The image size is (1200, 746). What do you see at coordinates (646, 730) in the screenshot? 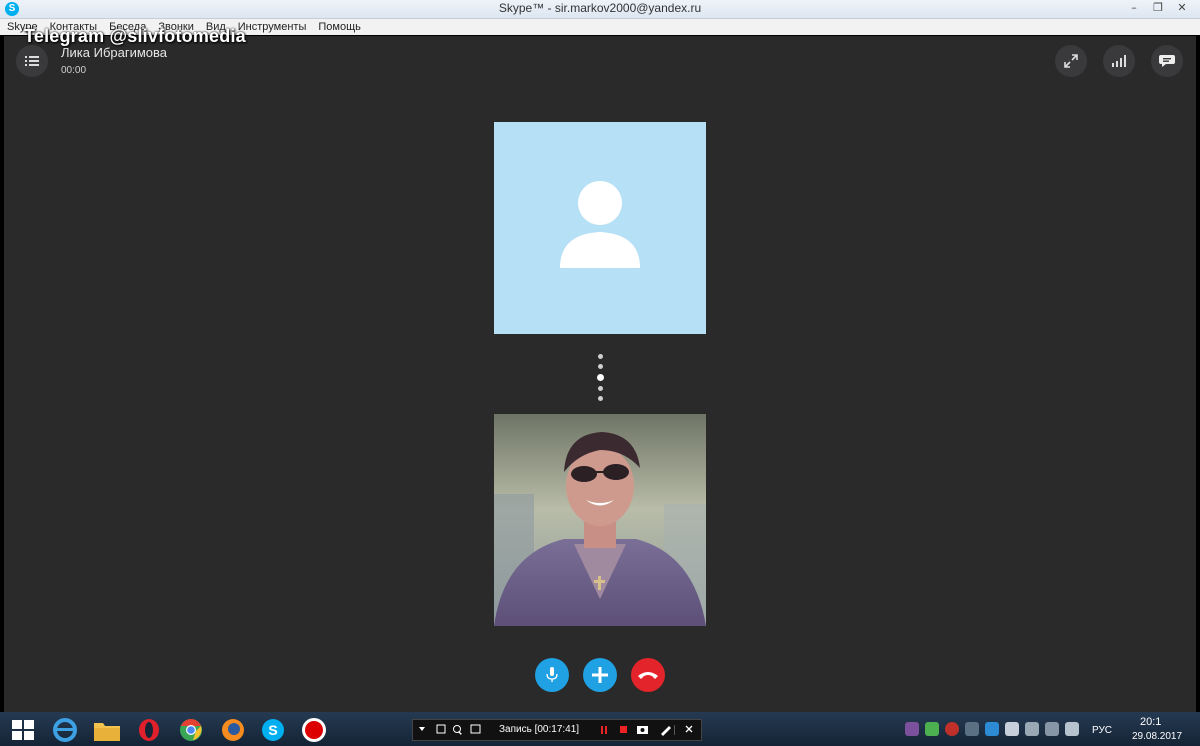
I see `recorder-controls` at bounding box center [646, 730].